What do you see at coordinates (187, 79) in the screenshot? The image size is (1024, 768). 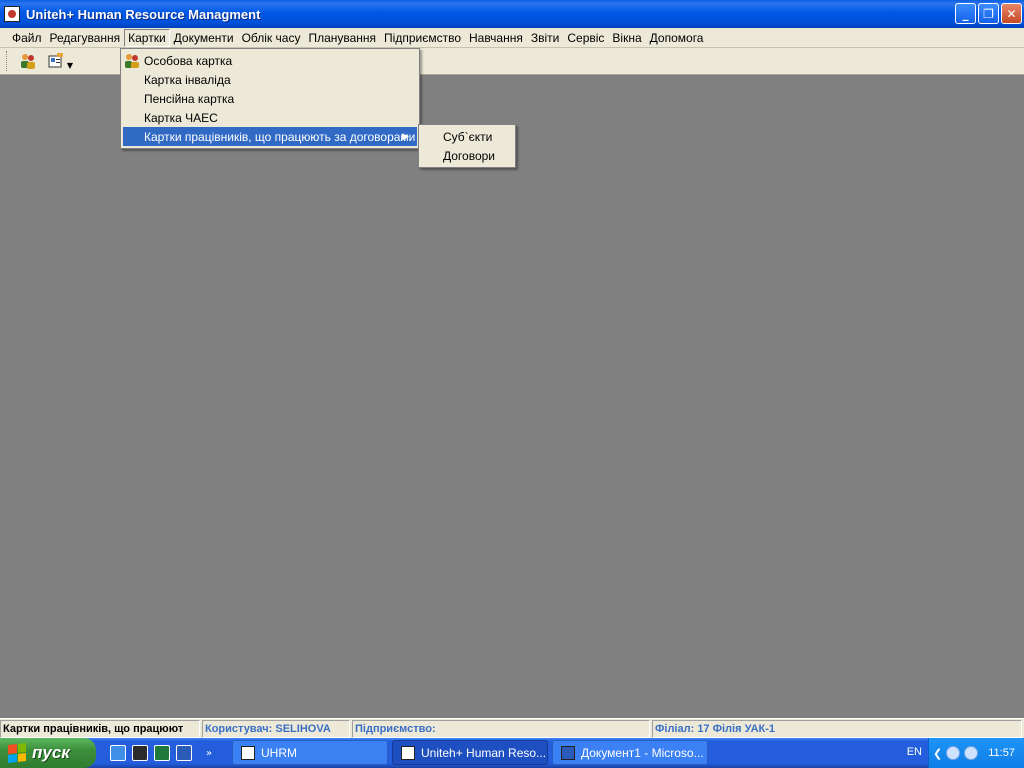 I see `menu-item-label: Картка інваліда` at bounding box center [187, 79].